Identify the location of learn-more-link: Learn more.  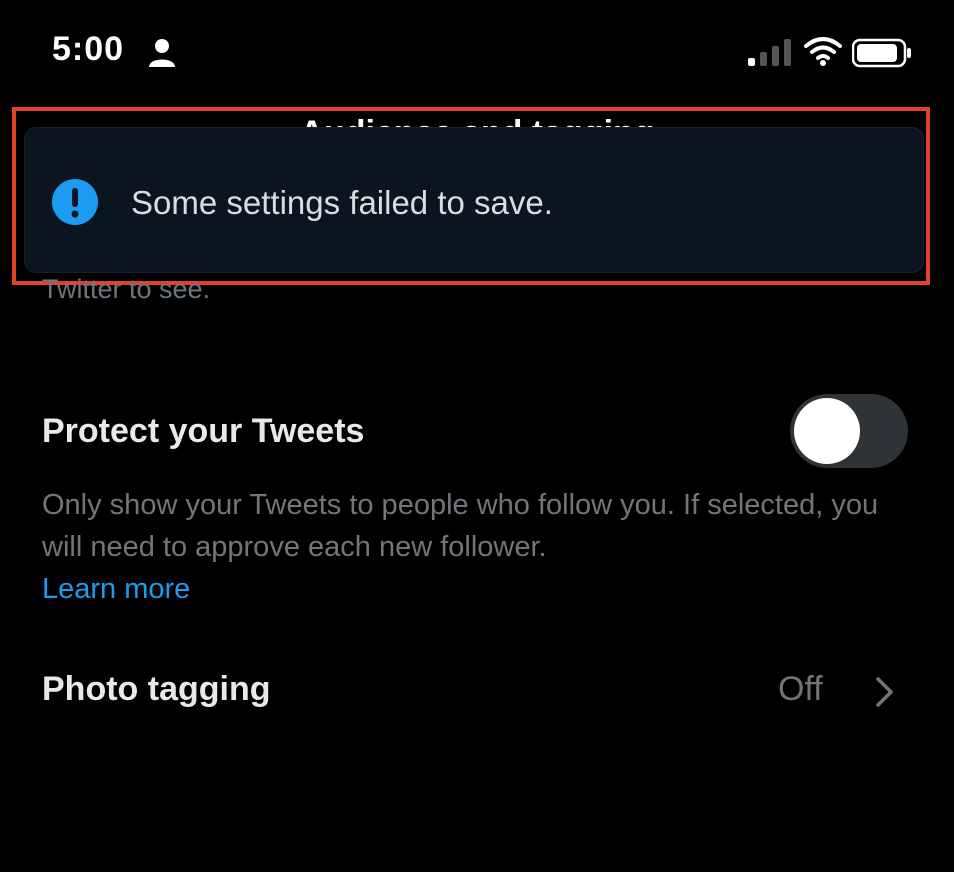
(472, 589).